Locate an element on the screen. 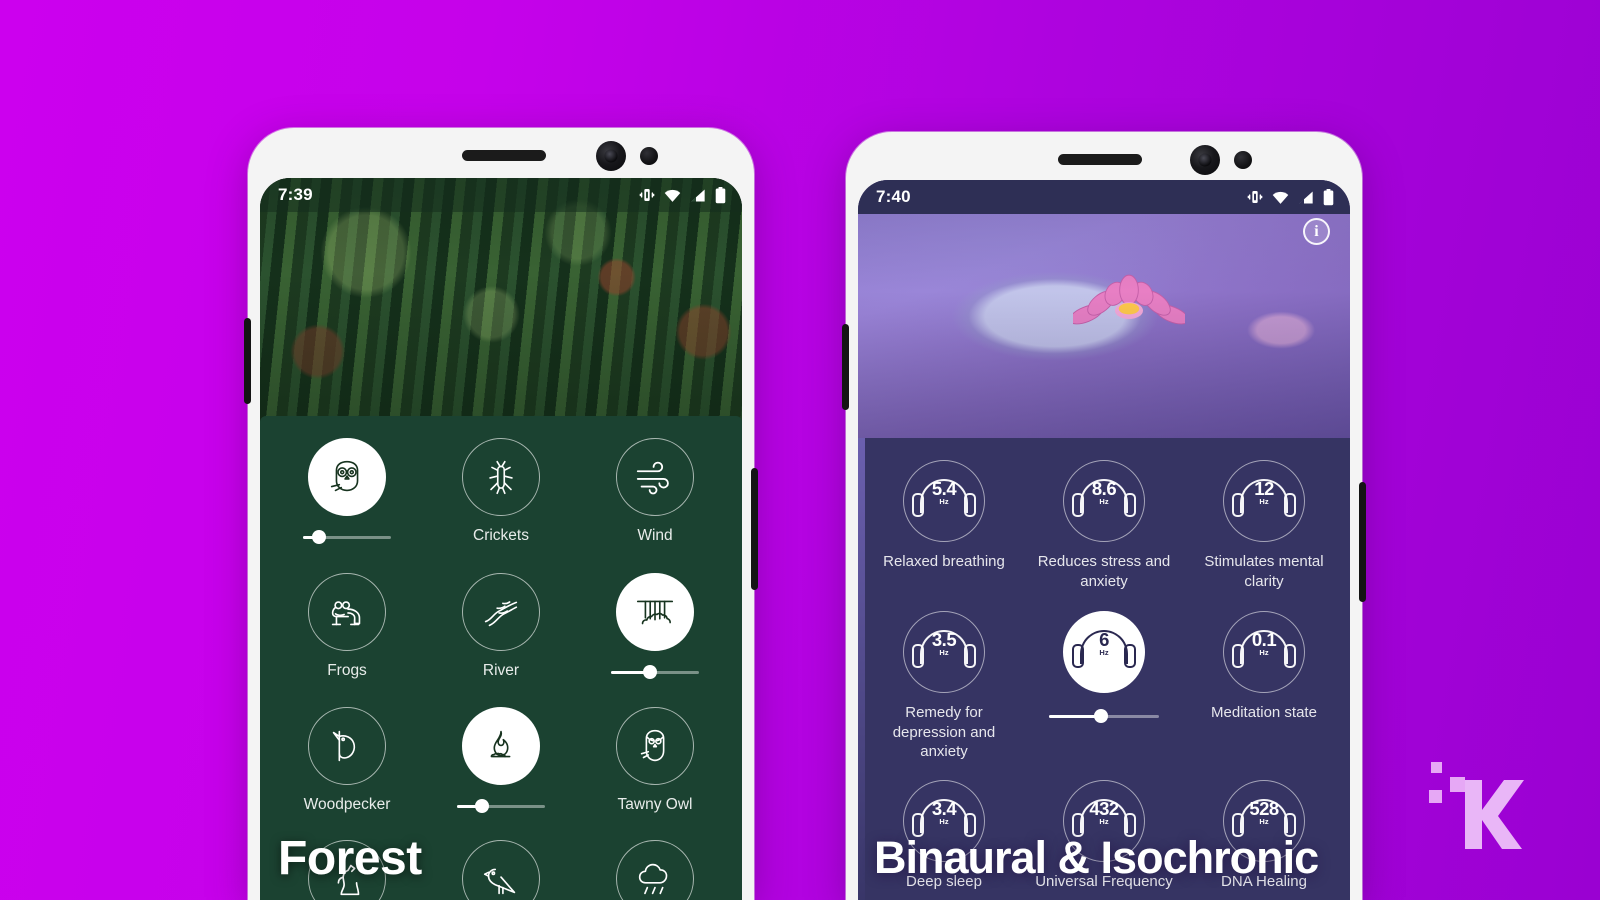 The height and width of the screenshot is (900, 1600). sound-item-river: River is located at coordinates (501, 626).